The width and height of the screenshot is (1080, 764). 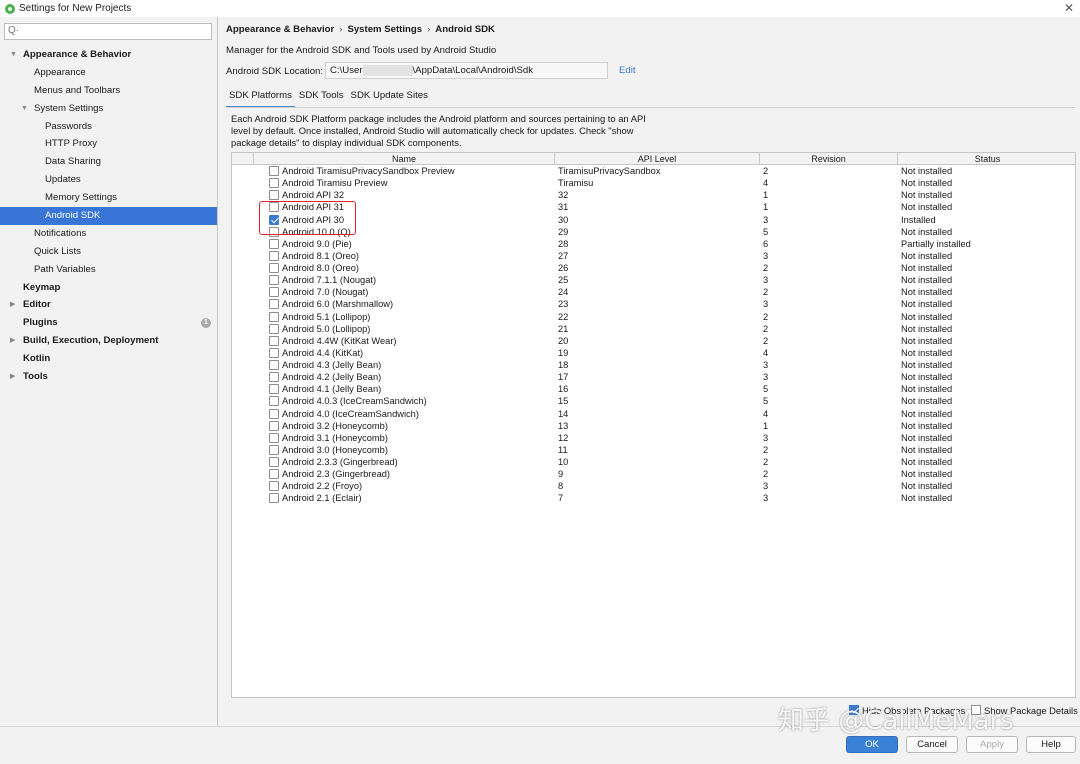 I want to click on sdk-location-field: C:\User \AppData\Local\Android\Sdk, so click(x=466, y=70).